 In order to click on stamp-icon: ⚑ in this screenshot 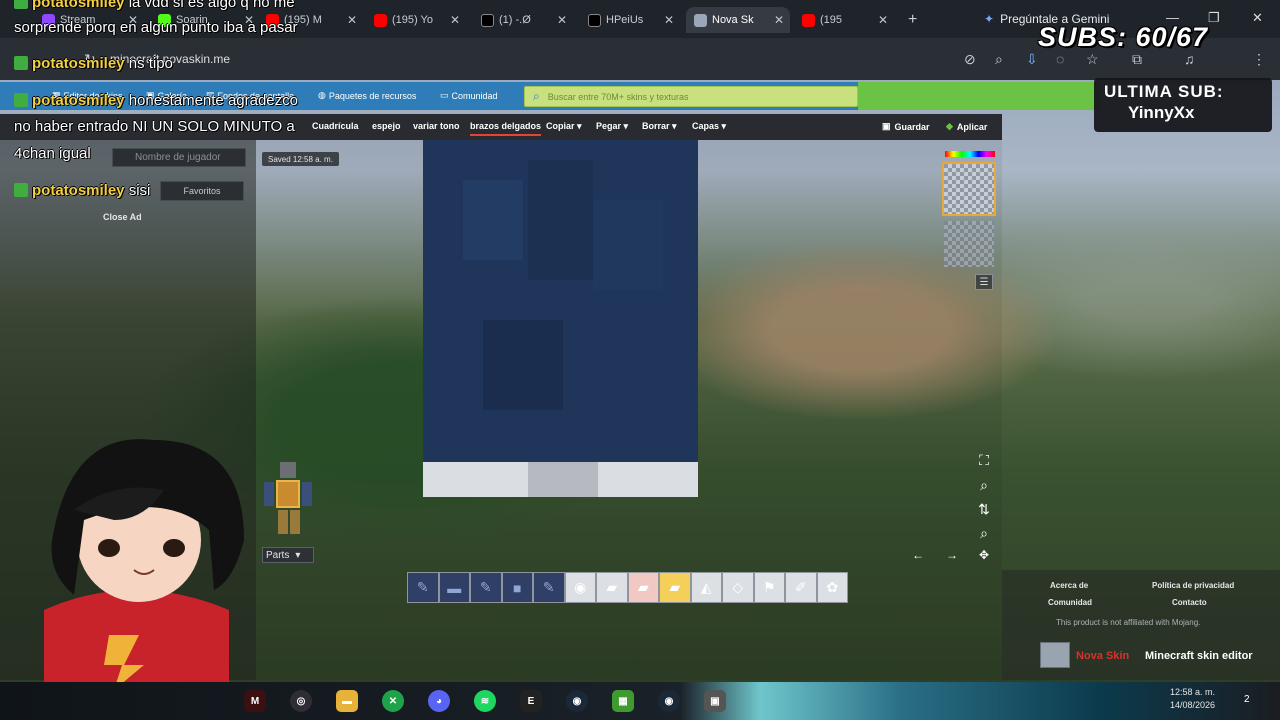, I will do `click(769, 587)`.